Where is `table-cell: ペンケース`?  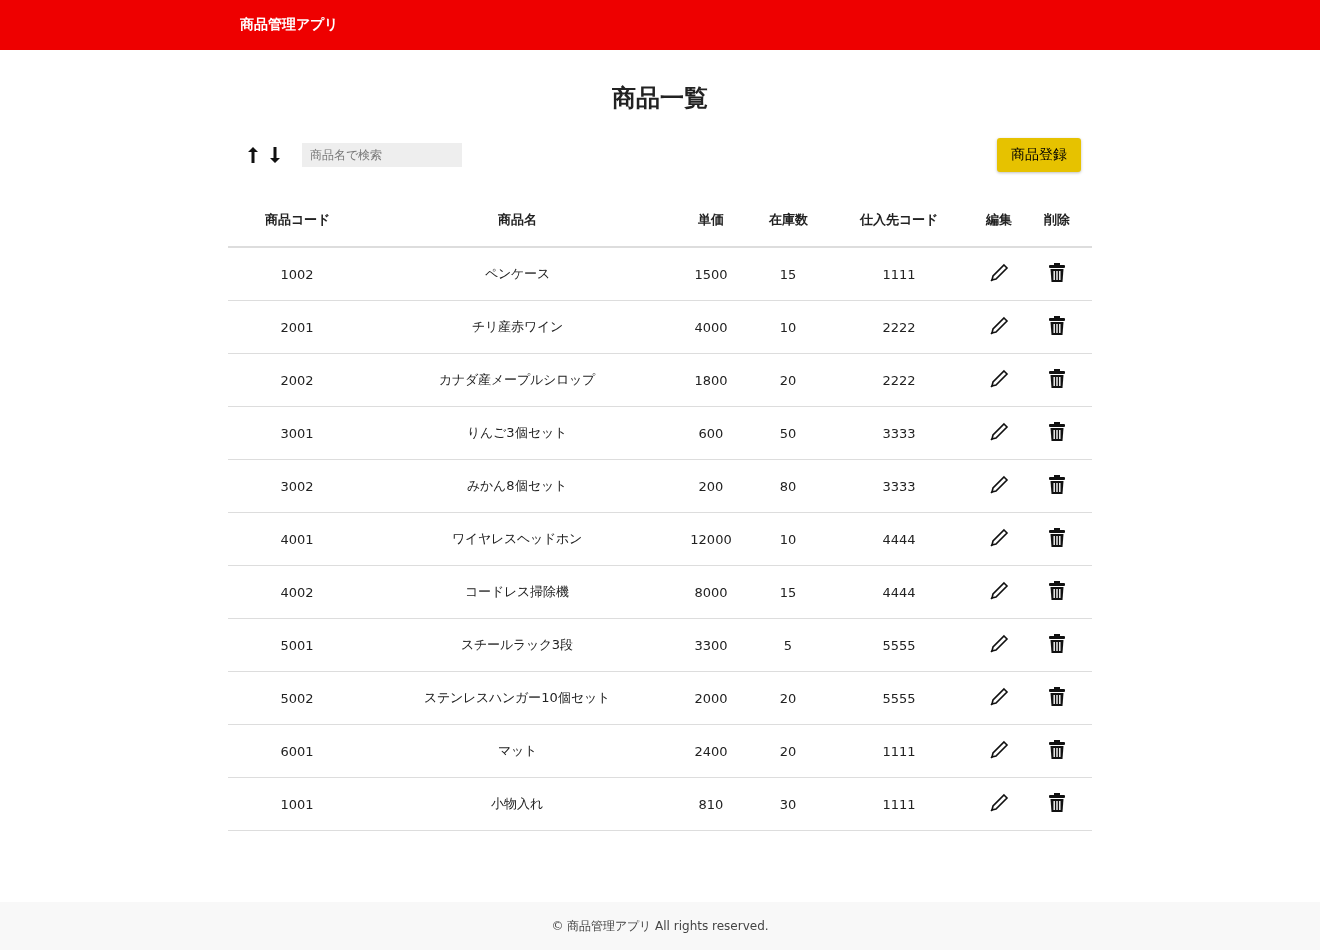
table-cell: ペンケース is located at coordinates (517, 274).